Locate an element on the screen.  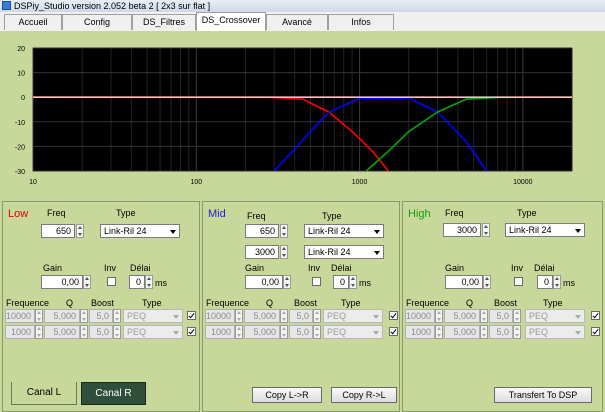
low-peq2-freq-spinner is located at coordinates (39, 332).